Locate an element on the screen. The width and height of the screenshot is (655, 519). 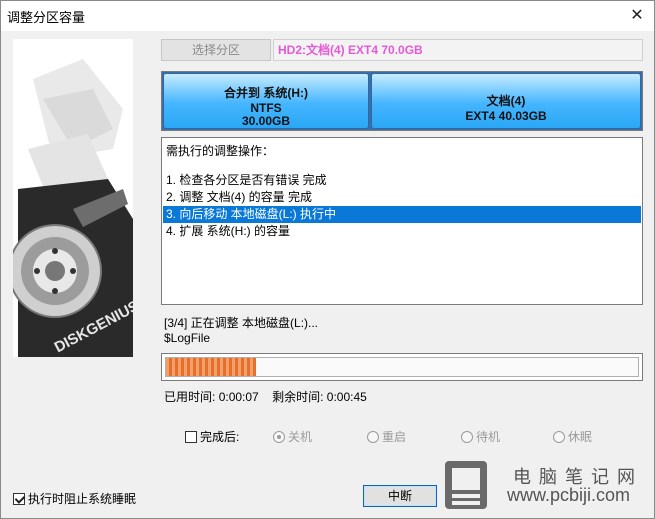
progress-track is located at coordinates (402, 367).